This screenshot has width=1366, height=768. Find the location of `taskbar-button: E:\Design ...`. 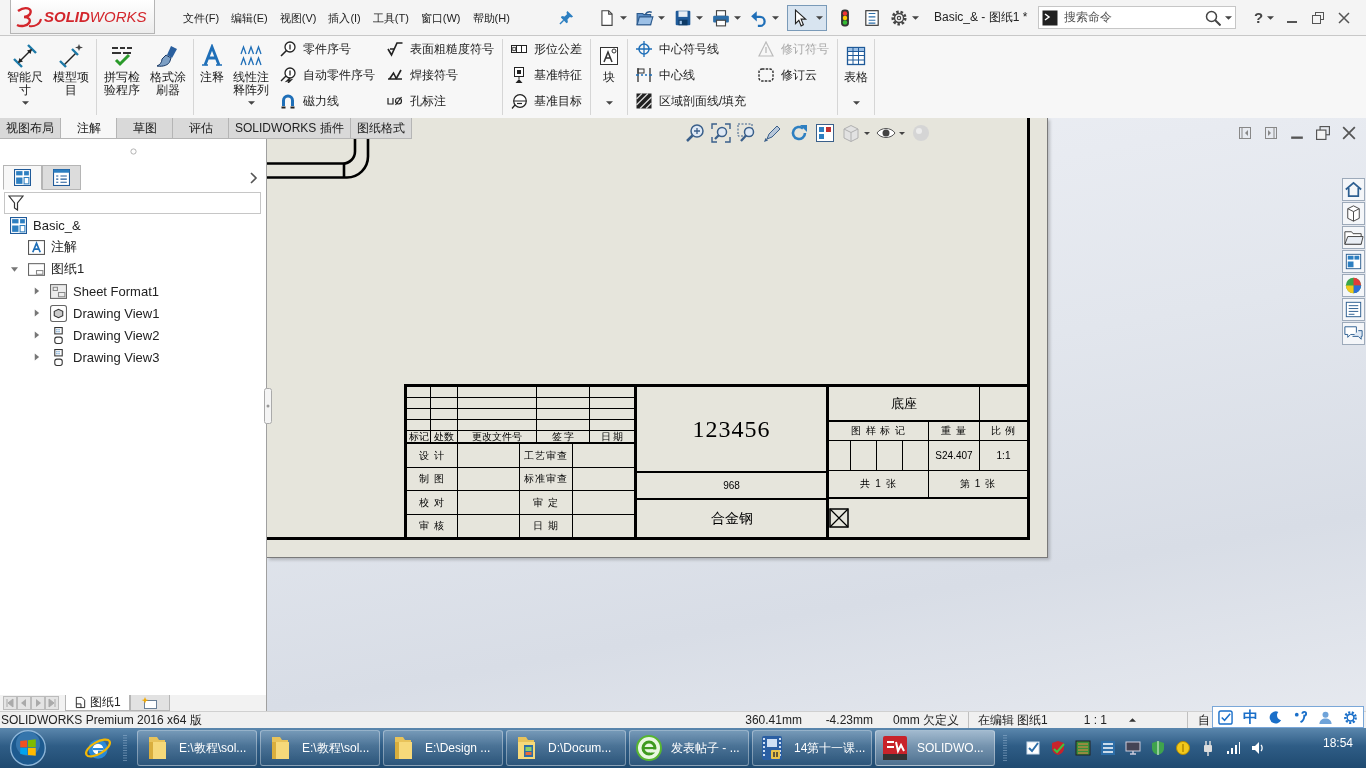

taskbar-button: E:\Design ... is located at coordinates (443, 748).